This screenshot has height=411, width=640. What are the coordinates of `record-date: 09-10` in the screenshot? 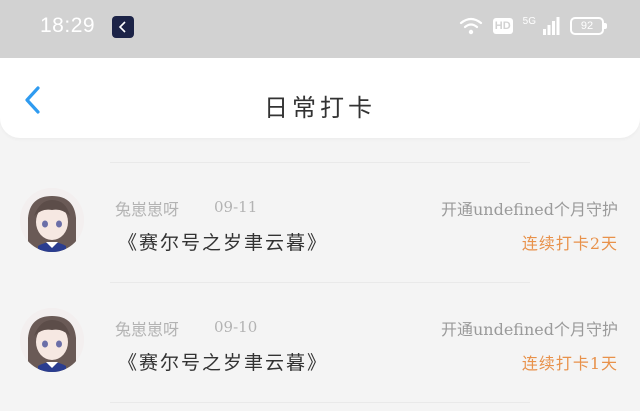 It's located at (236, 327).